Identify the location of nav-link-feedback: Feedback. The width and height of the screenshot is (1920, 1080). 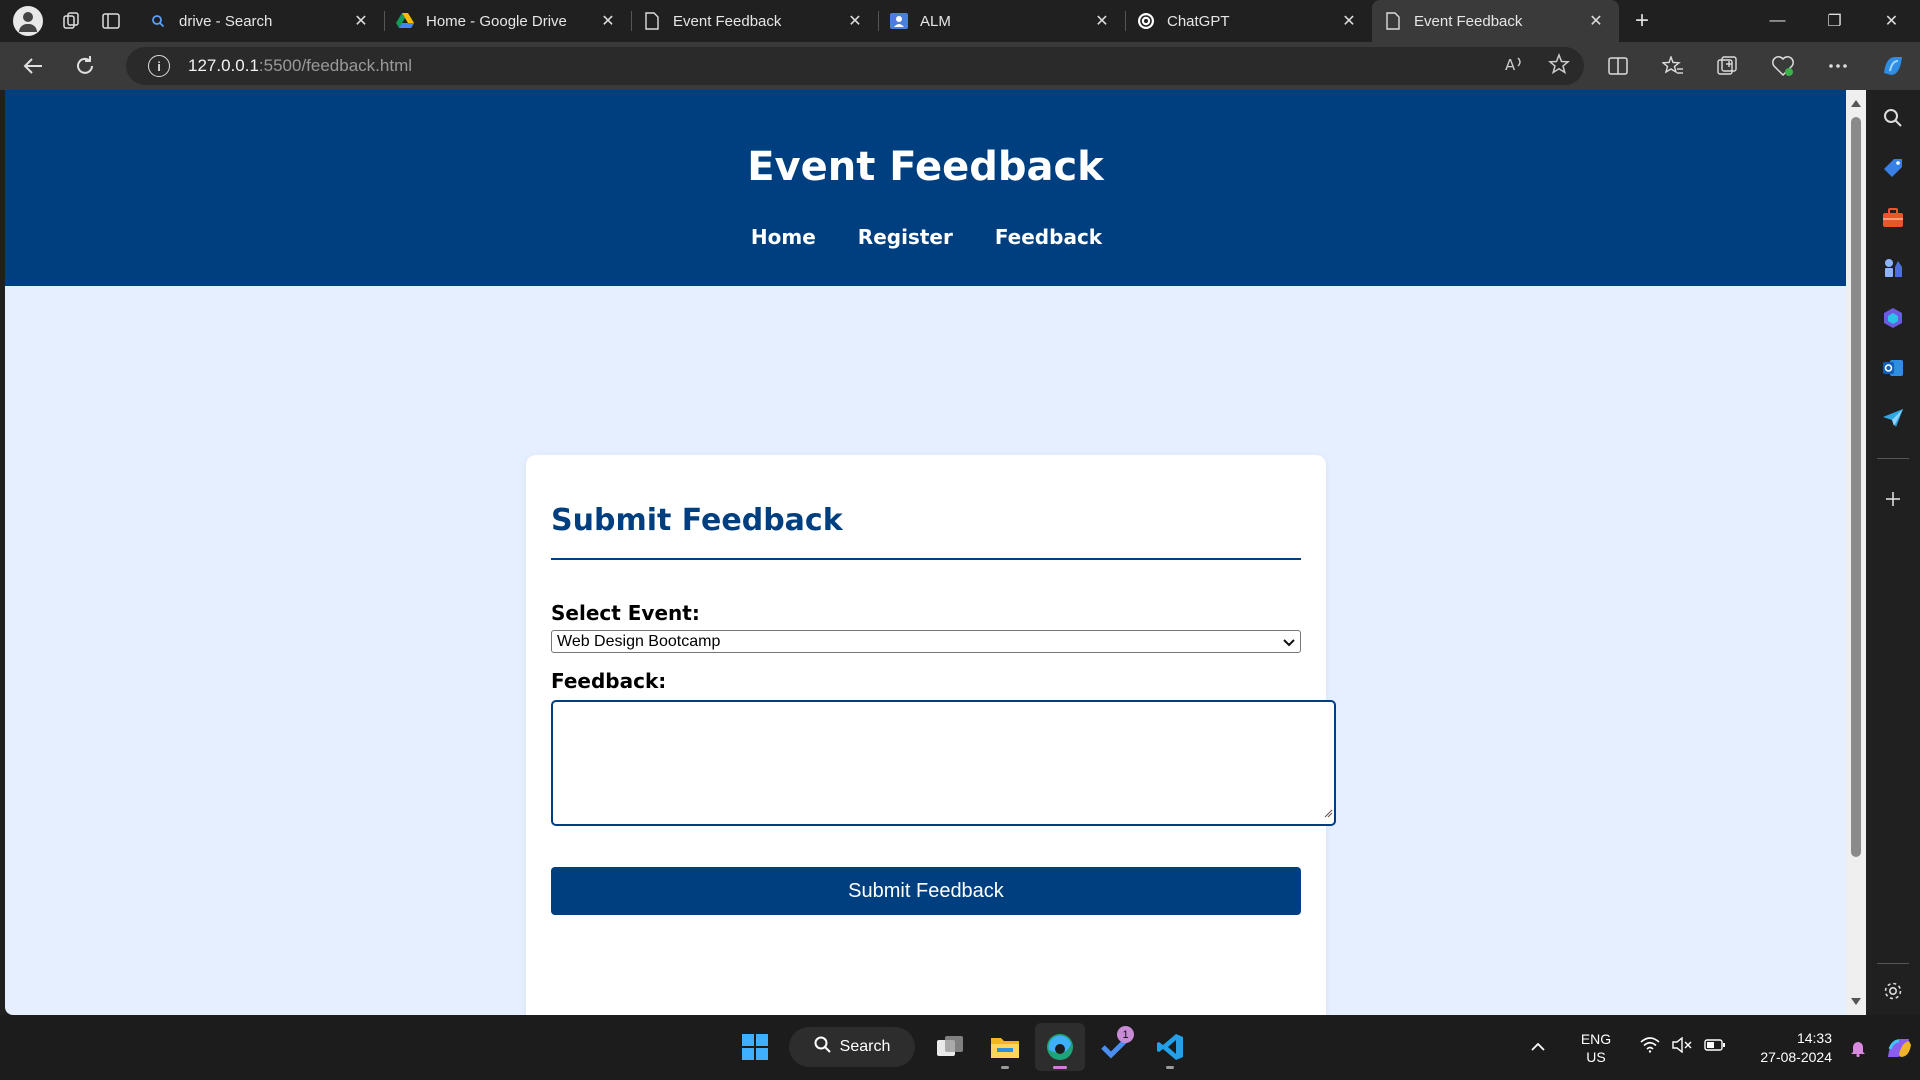
(1048, 237).